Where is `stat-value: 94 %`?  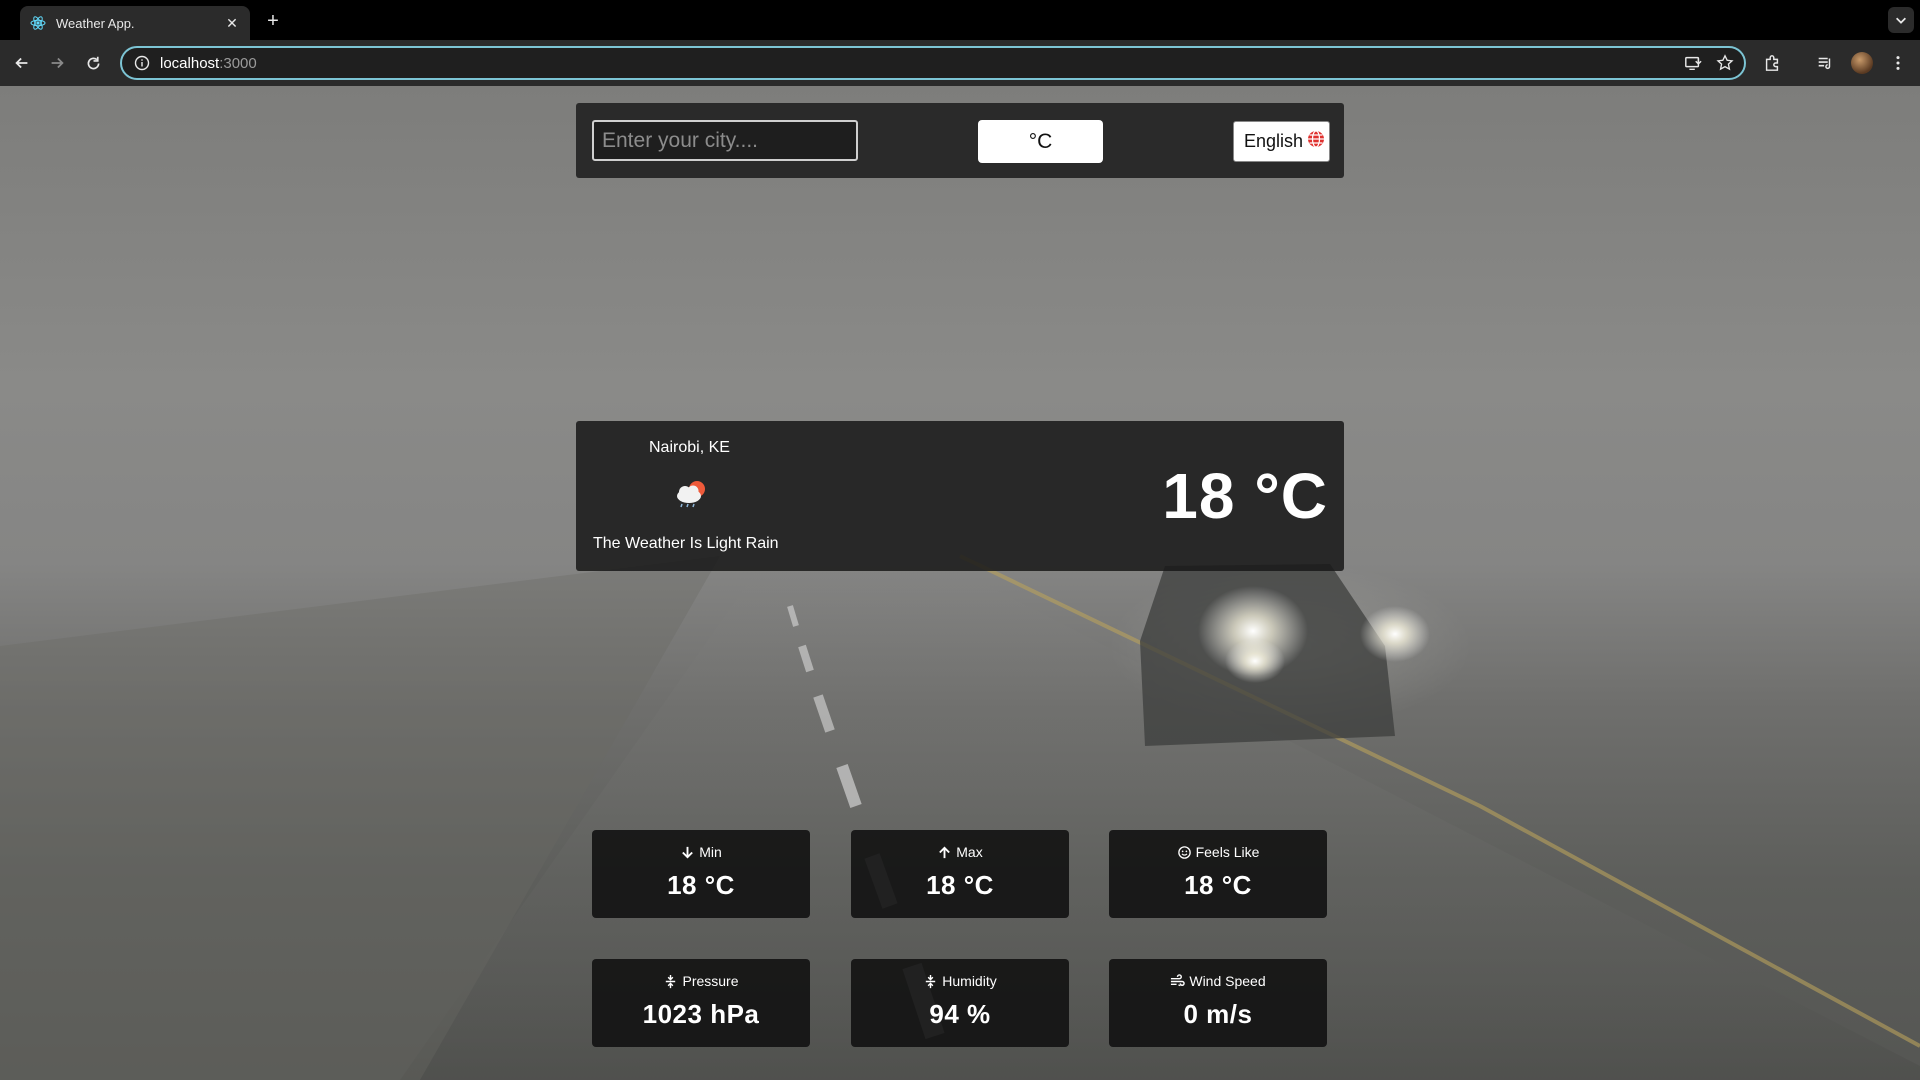
stat-value: 94 % is located at coordinates (960, 1014).